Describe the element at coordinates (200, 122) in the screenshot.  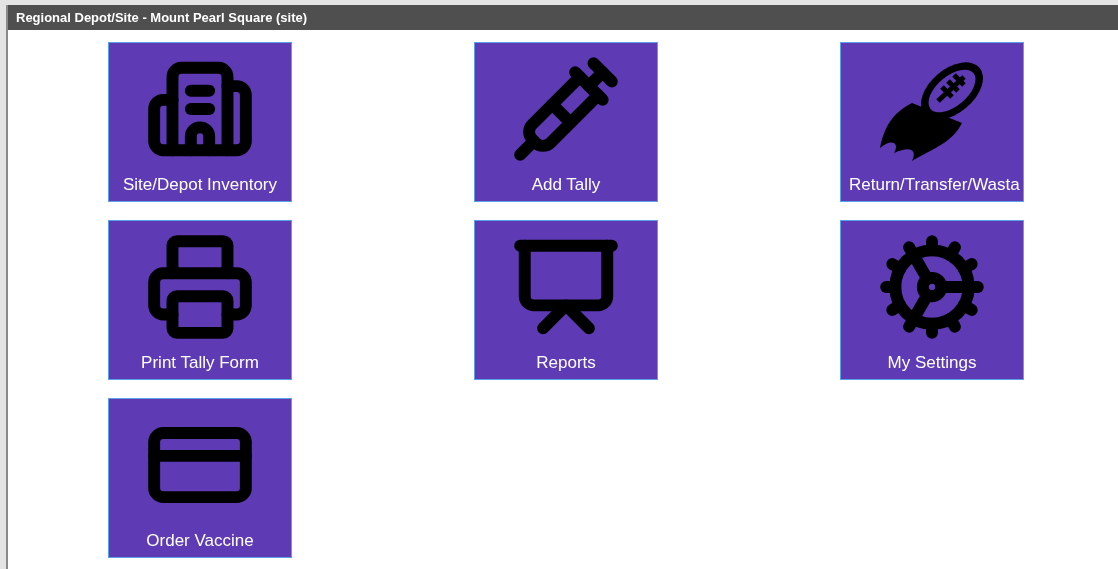
I see `menu-tile: Site/Depot Inventory` at that location.